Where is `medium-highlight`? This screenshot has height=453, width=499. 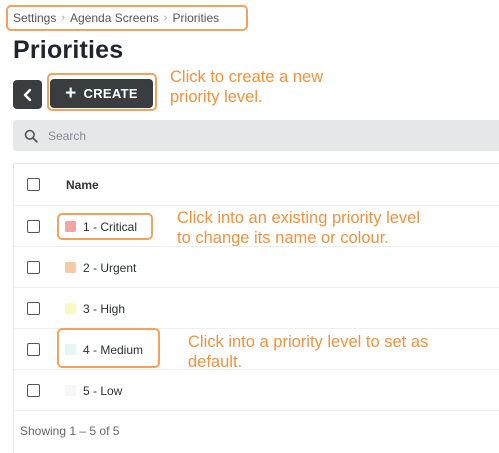 medium-highlight is located at coordinates (108, 348).